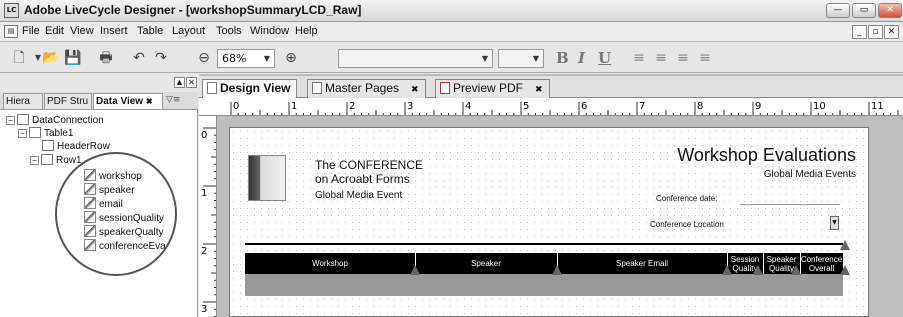 The height and width of the screenshot is (317, 903). I want to click on vertical-ruler: 0 1 2 3, so click(208, 216).